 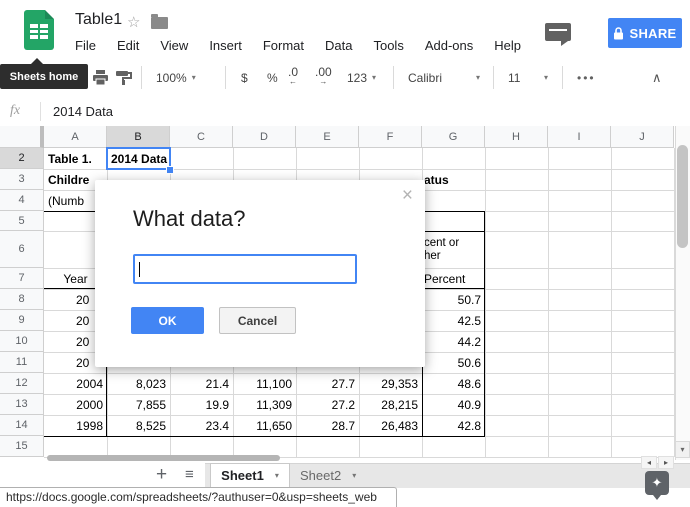 I want to click on number-format-button: 123 ▾, so click(x=361, y=77).